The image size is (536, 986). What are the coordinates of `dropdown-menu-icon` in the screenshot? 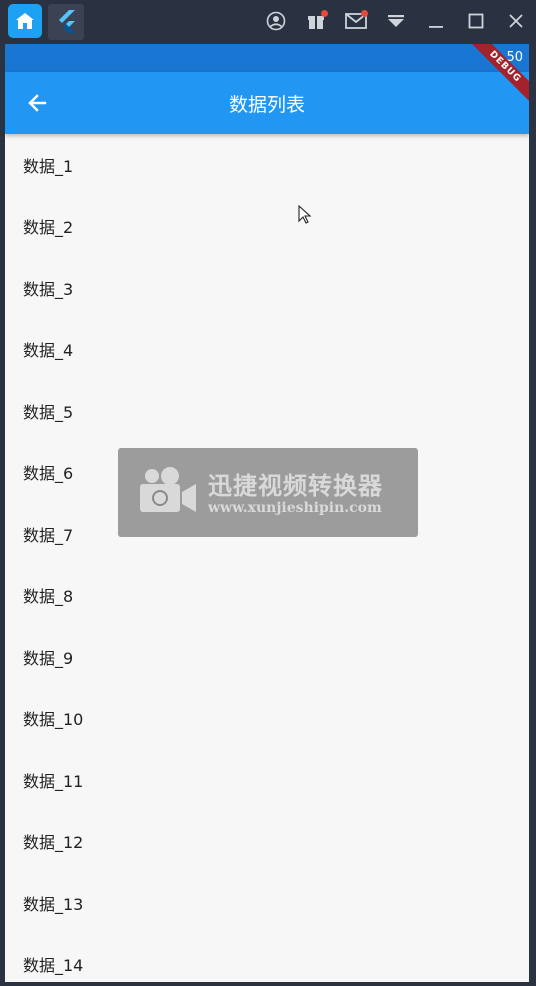 It's located at (396, 21).